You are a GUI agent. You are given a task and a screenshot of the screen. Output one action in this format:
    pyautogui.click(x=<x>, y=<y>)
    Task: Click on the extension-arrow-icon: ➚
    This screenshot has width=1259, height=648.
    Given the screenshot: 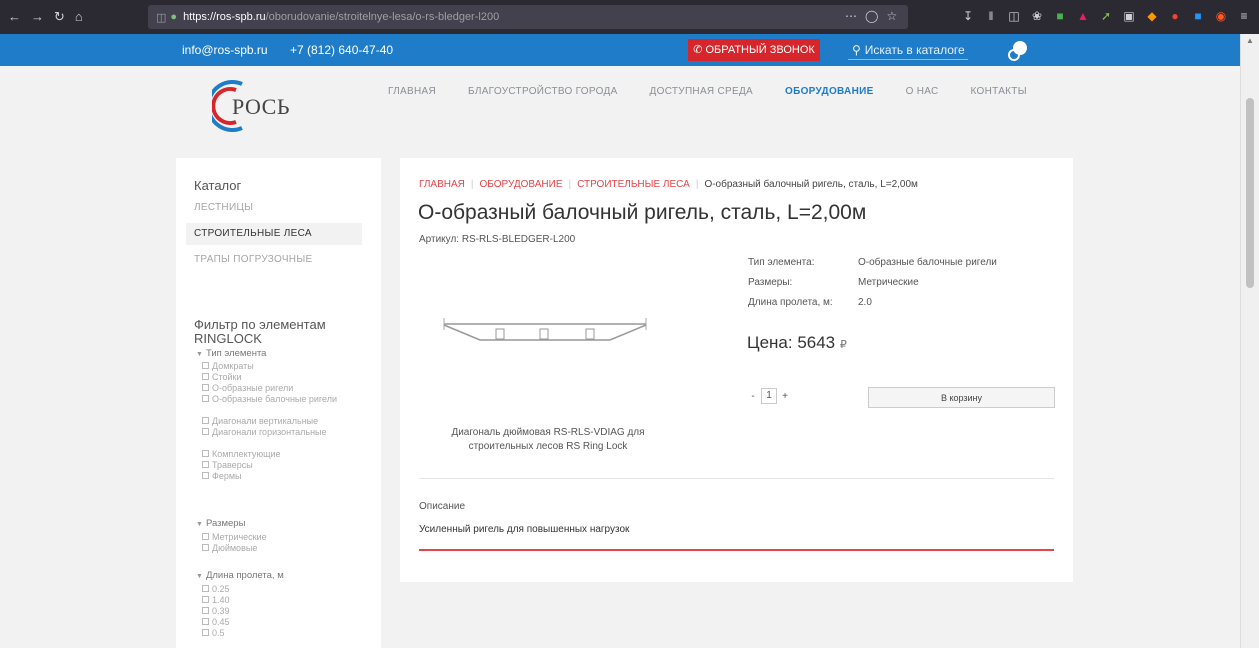 What is the action you would take?
    pyautogui.click(x=1106, y=16)
    